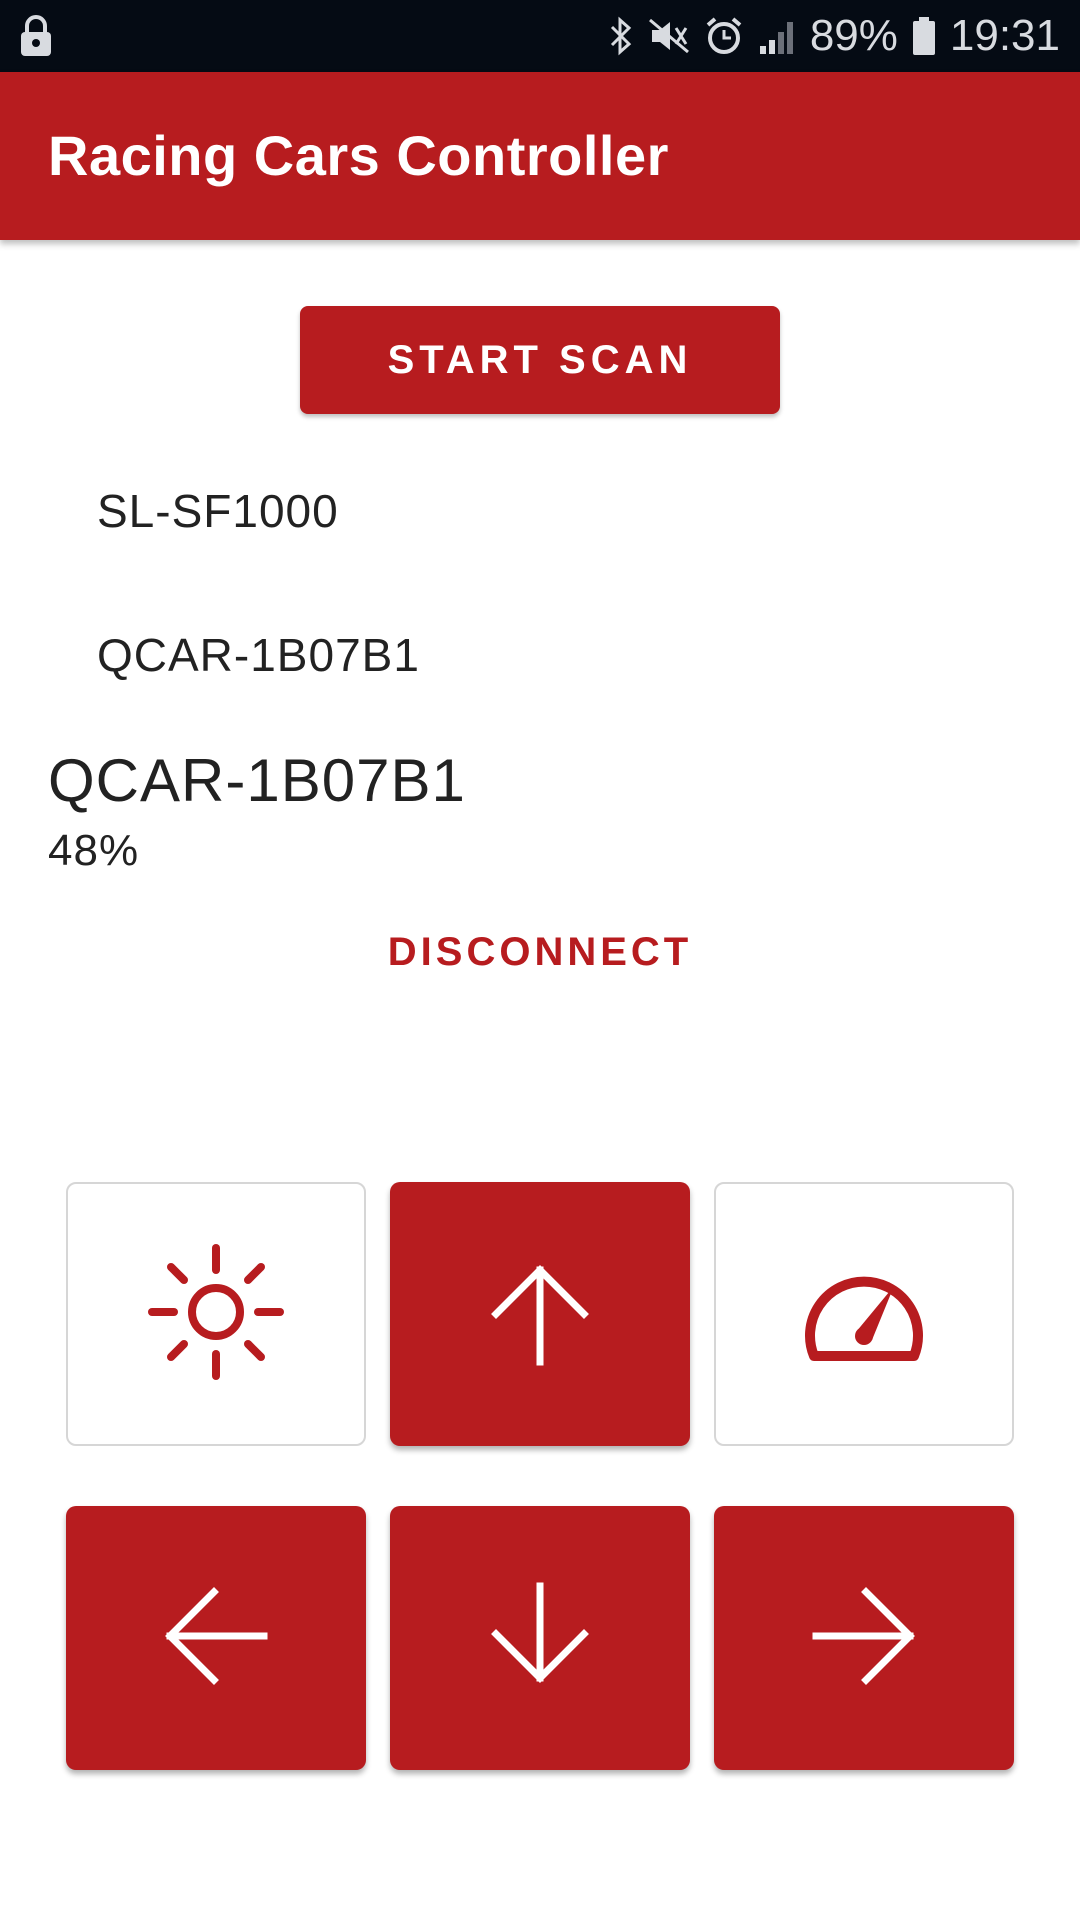 The image size is (1080, 1920). I want to click on bluetooth-icon, so click(621, 36).